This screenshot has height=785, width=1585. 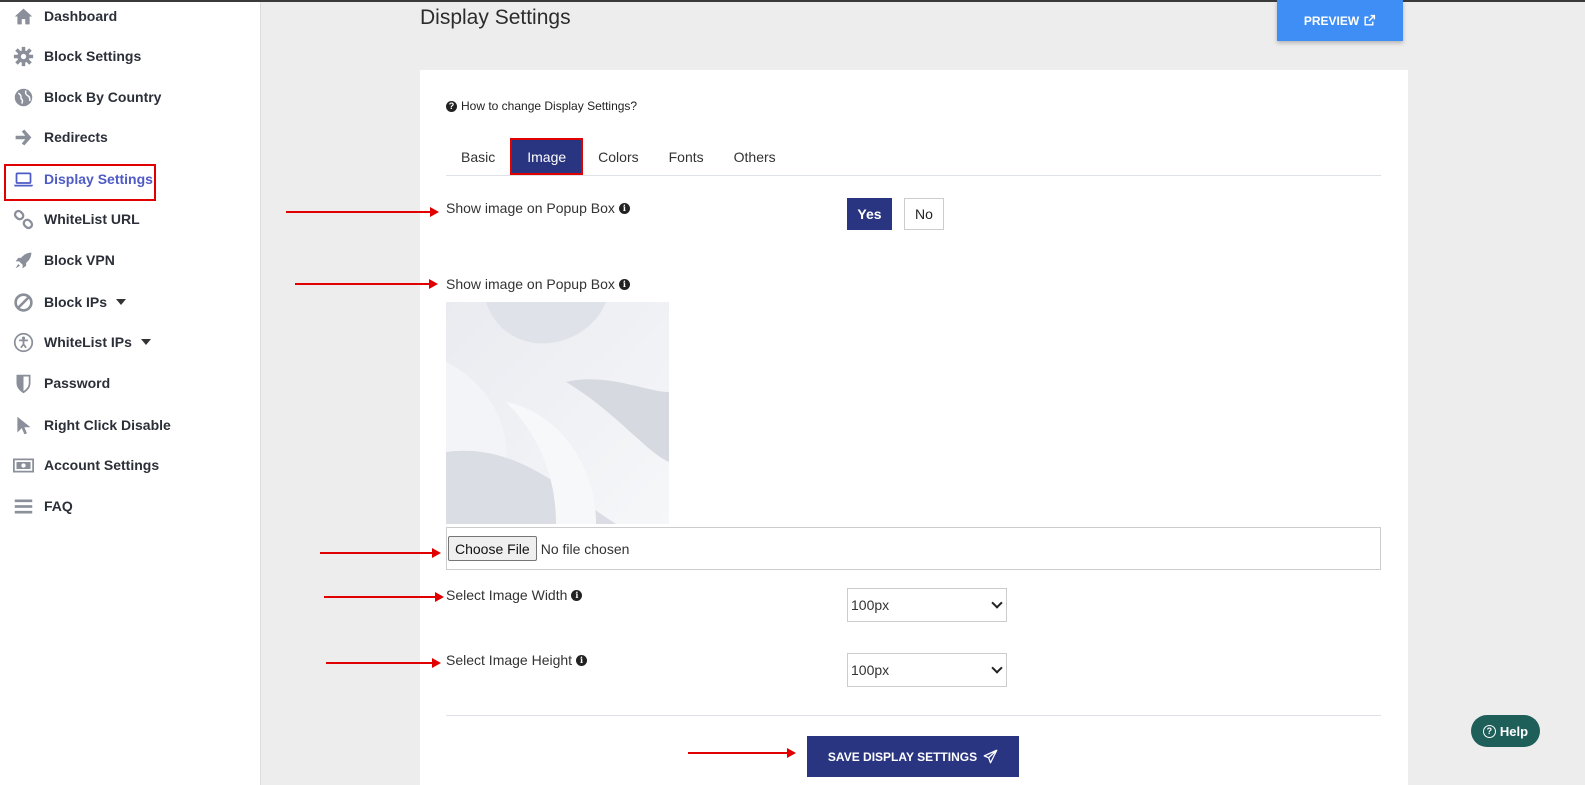 I want to click on sidebar-item-block-settings: Block Settings, so click(x=132, y=56).